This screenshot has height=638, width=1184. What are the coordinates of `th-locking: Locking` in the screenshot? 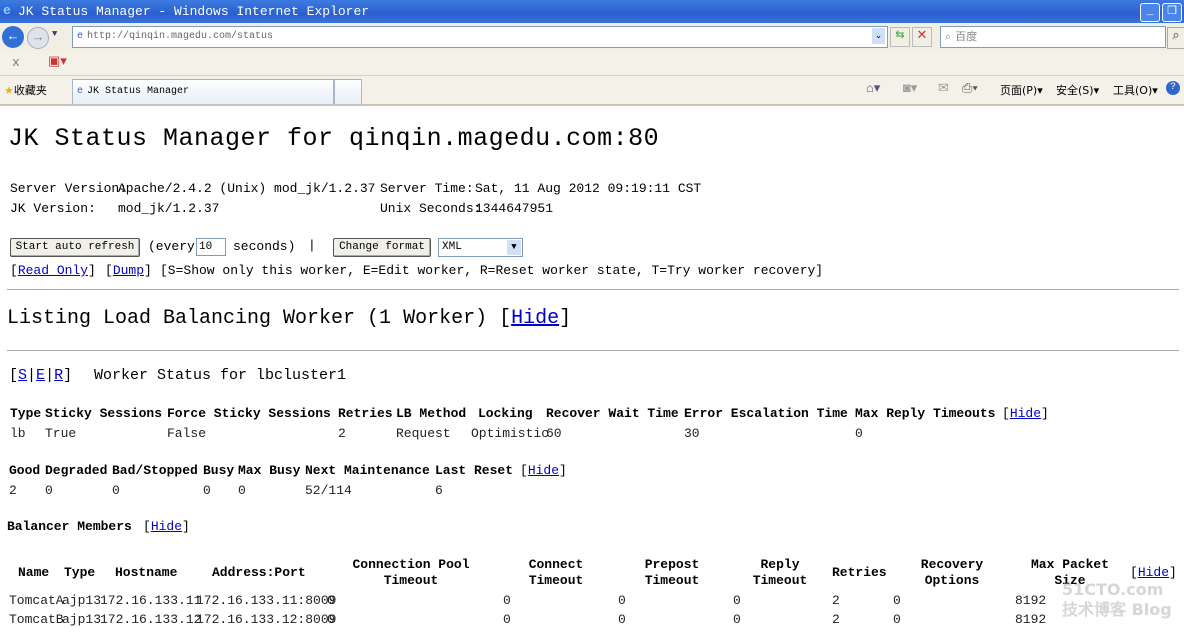 It's located at (505, 413).